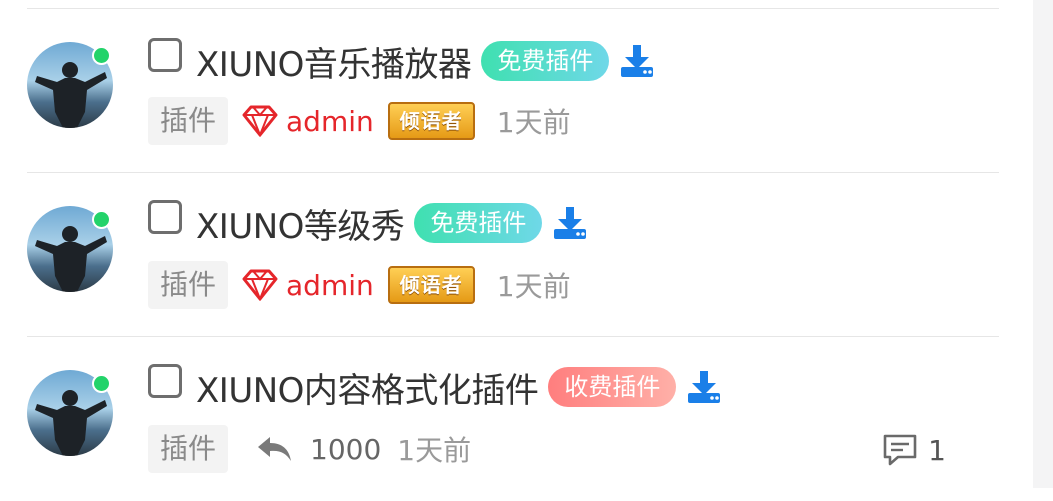  Describe the element at coordinates (367, 387) in the screenshot. I see `thread-title: XIUNO内容格式化插件` at that location.